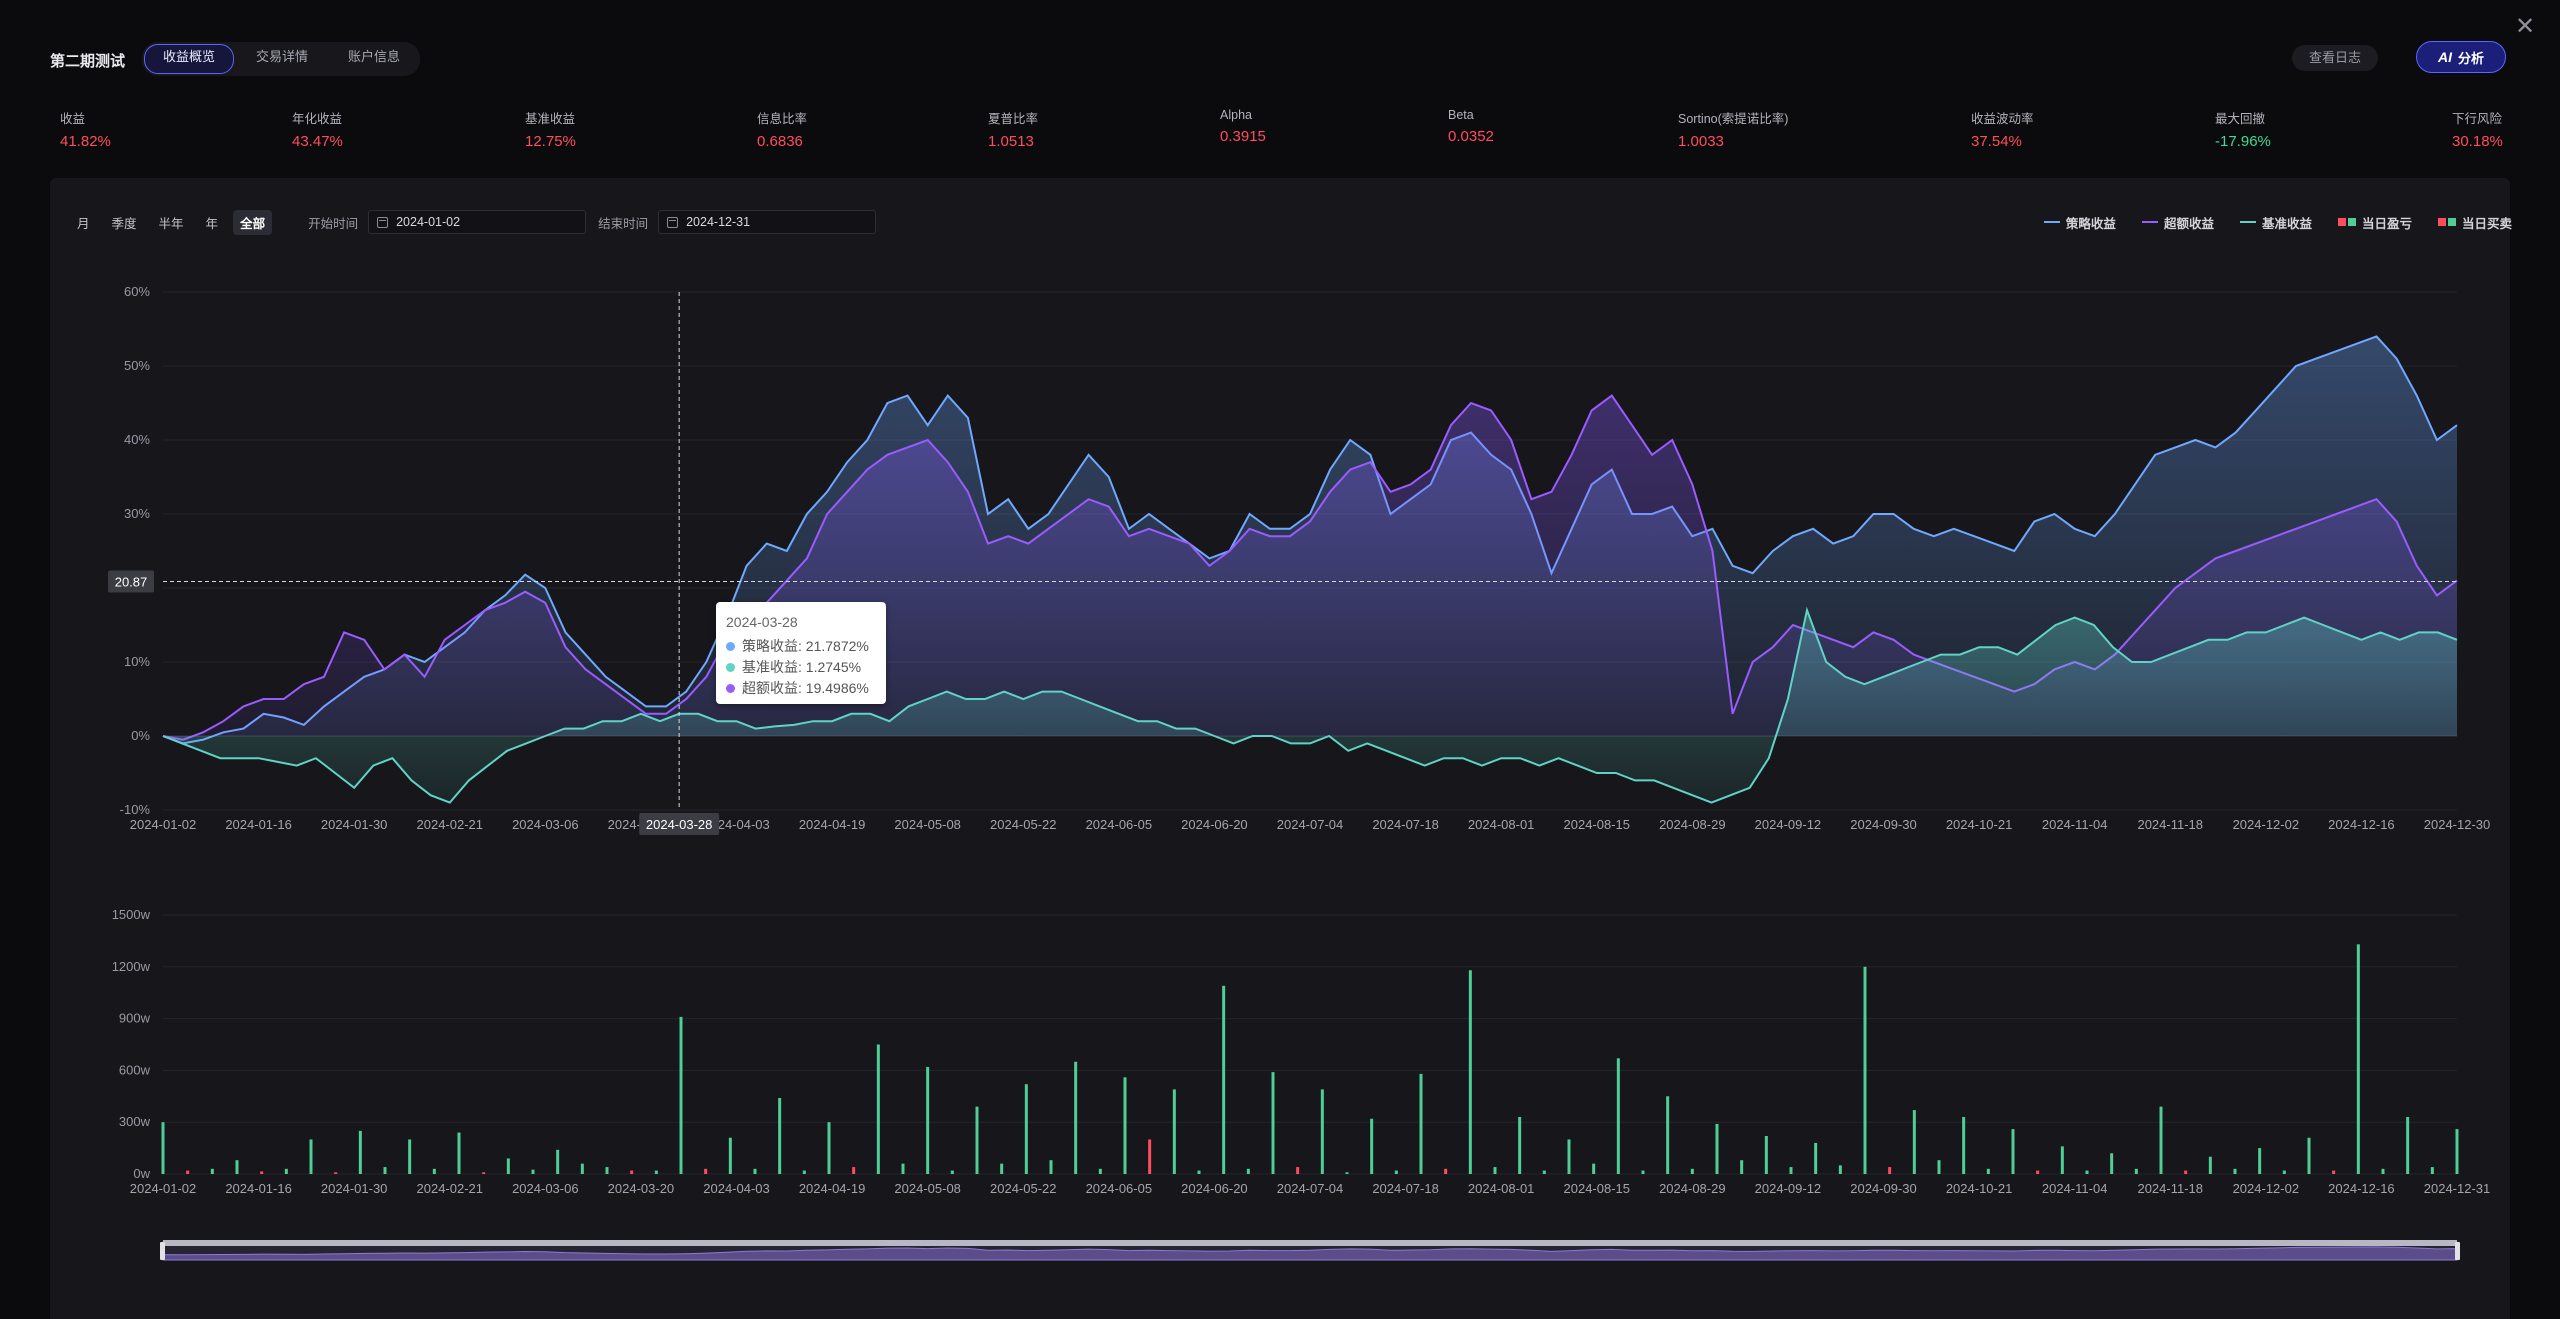  I want to click on x-tick-label: 2024-10-21, so click(1979, 1188).